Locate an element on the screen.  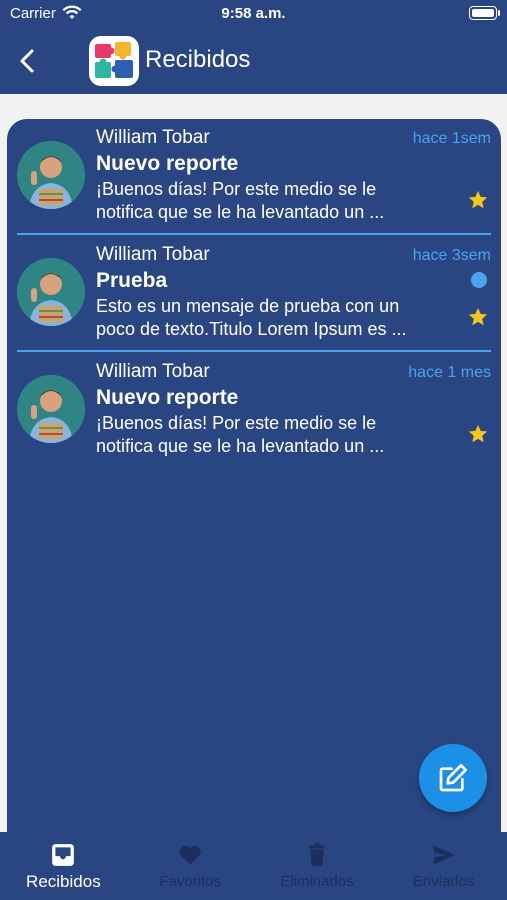
nav-enviados: Enviados is located at coordinates (443, 866).